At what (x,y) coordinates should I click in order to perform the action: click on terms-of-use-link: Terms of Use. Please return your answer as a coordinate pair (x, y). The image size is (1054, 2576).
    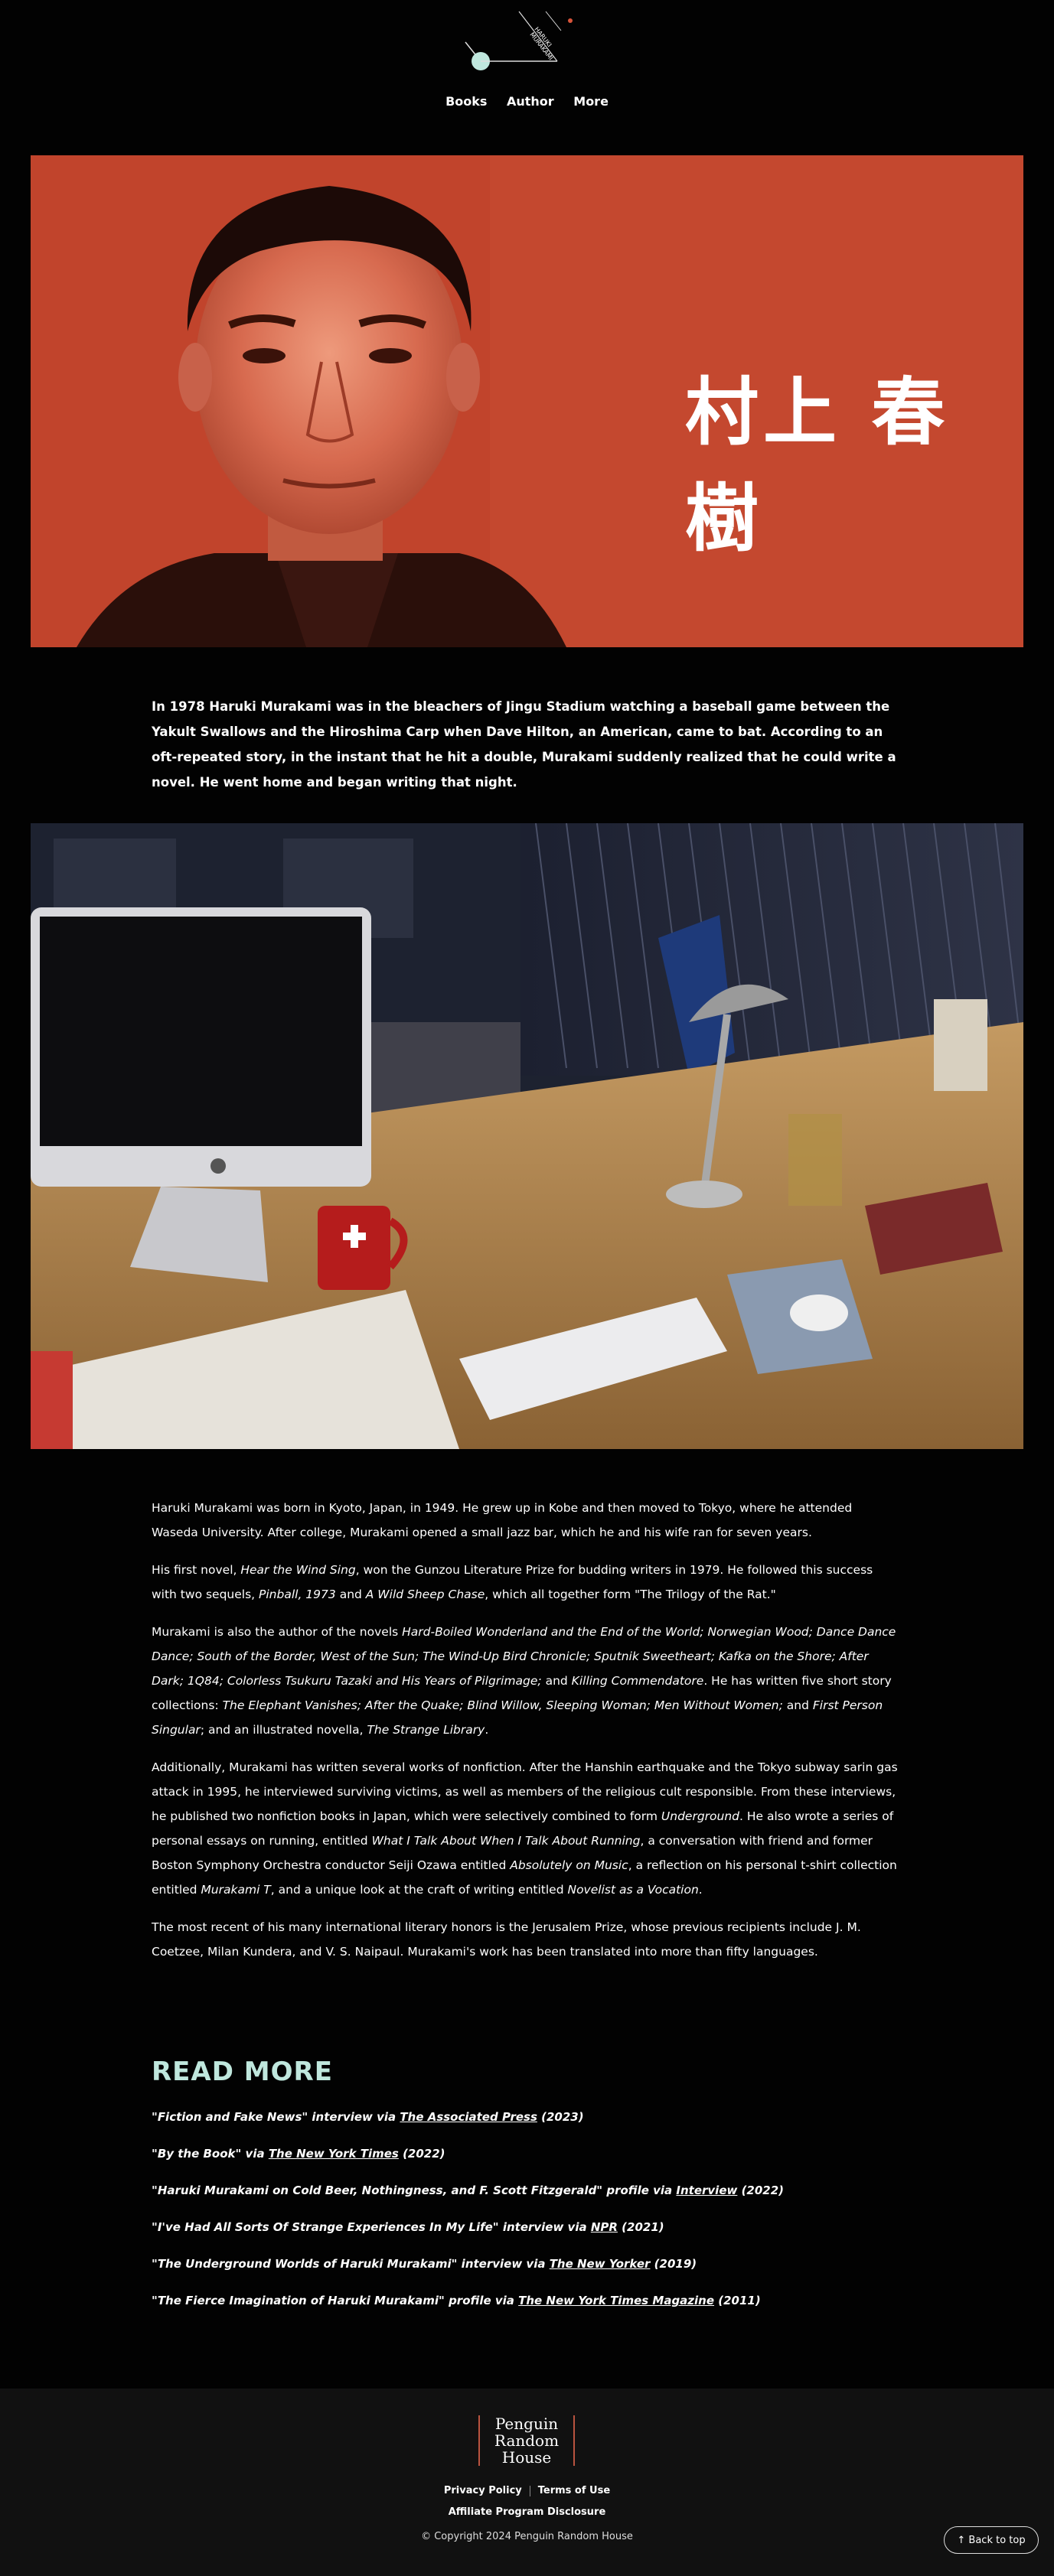
    Looking at the image, I should click on (574, 2490).